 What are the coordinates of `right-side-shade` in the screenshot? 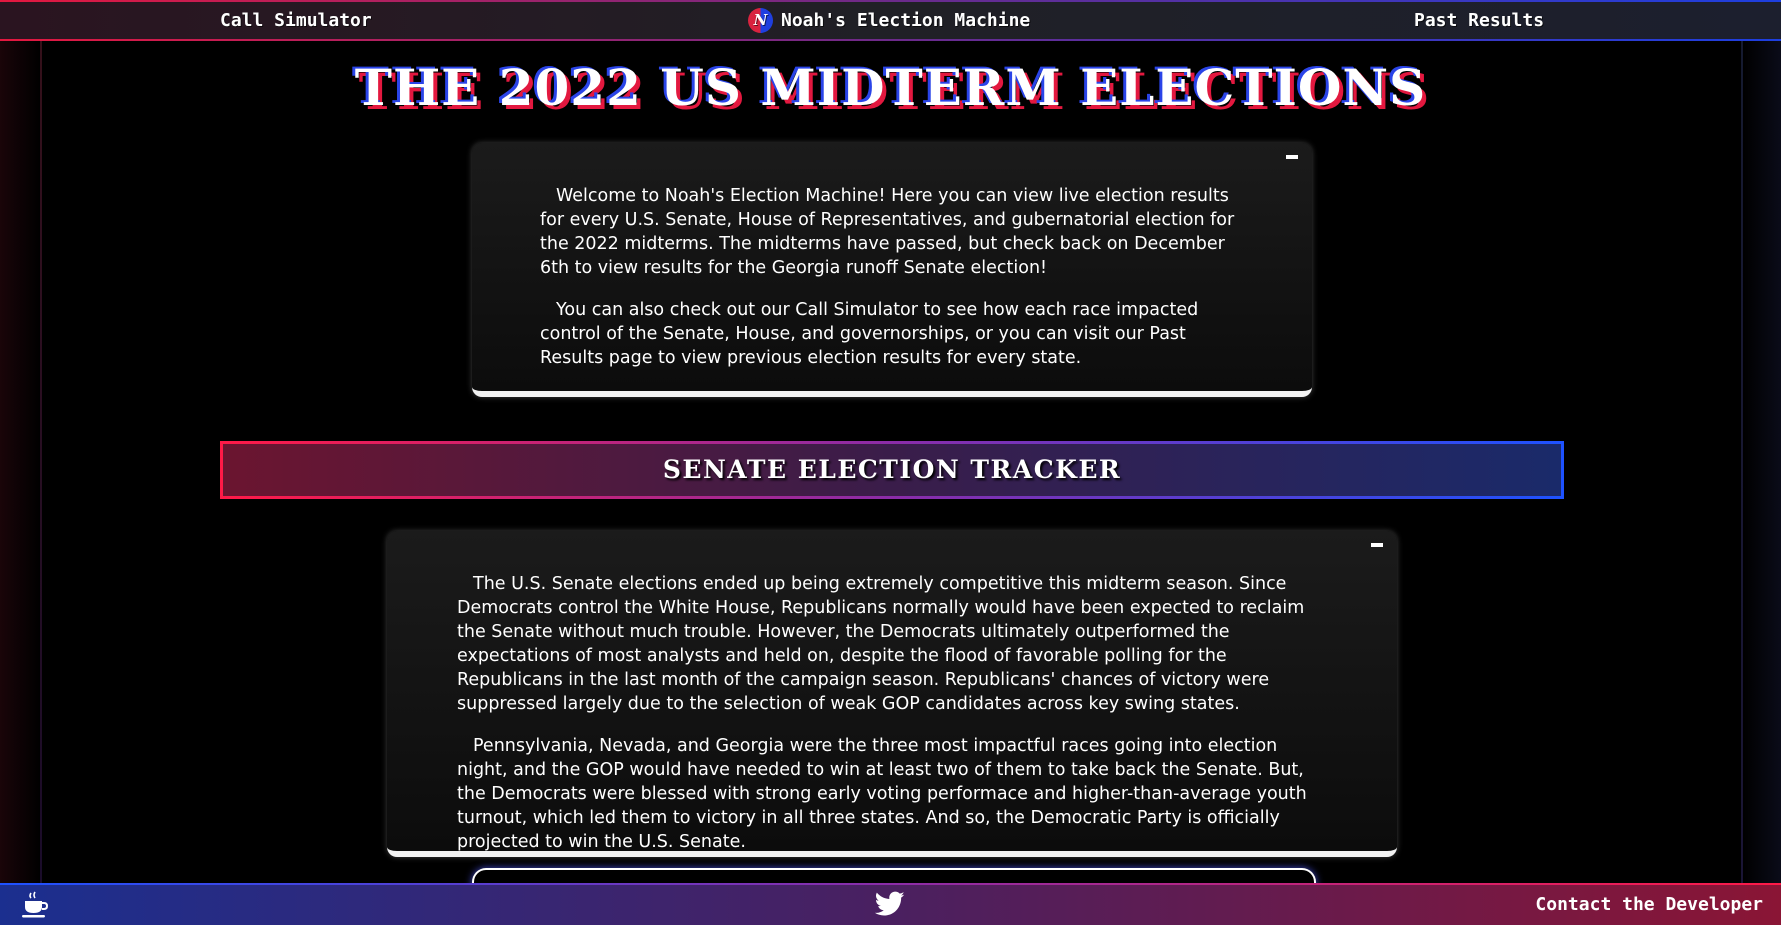 It's located at (1762, 462).